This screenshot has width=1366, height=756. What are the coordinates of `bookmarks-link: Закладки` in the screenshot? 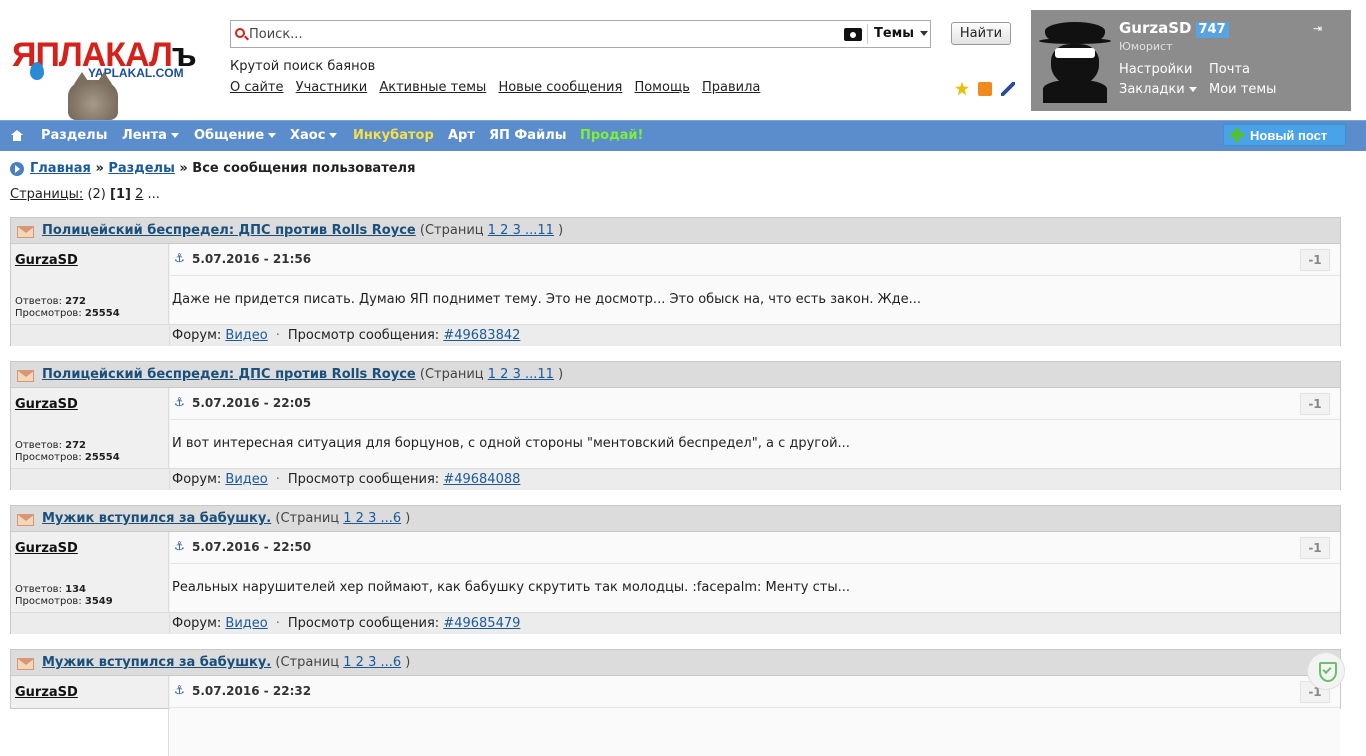 It's located at (1158, 89).